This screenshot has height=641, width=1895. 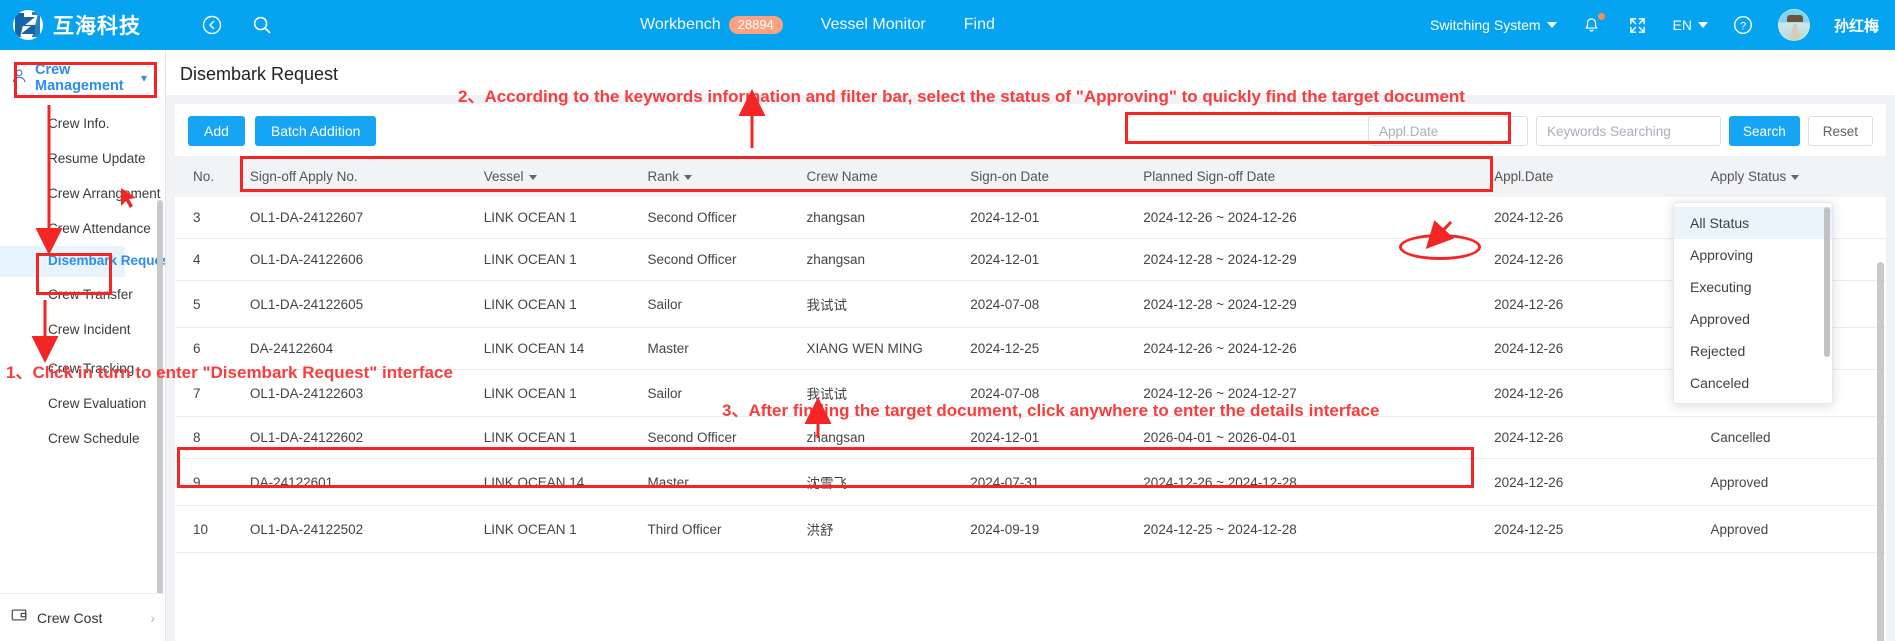 I want to click on cell-no: 7, so click(x=212, y=393).